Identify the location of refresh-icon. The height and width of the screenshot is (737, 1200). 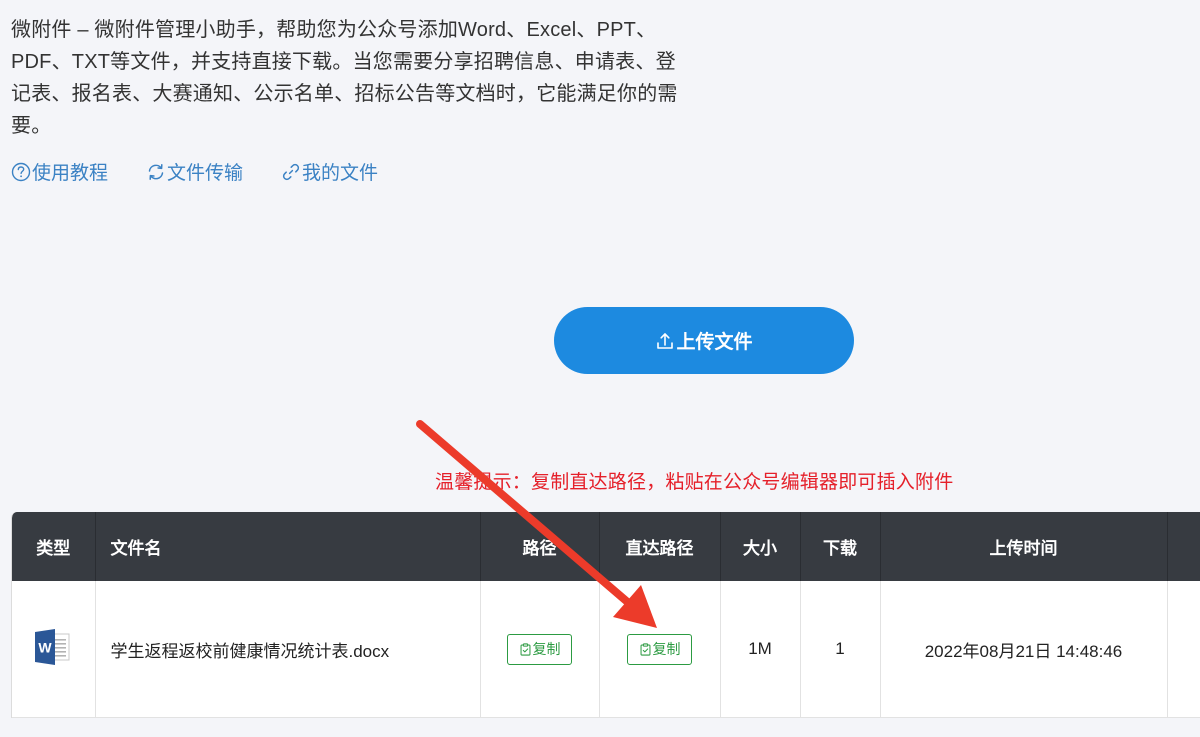
(156, 171).